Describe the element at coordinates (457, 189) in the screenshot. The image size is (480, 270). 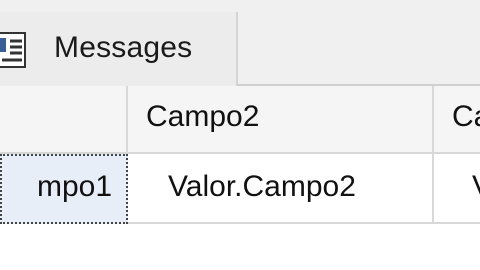
I see `grid-cell-campo3: V` at that location.